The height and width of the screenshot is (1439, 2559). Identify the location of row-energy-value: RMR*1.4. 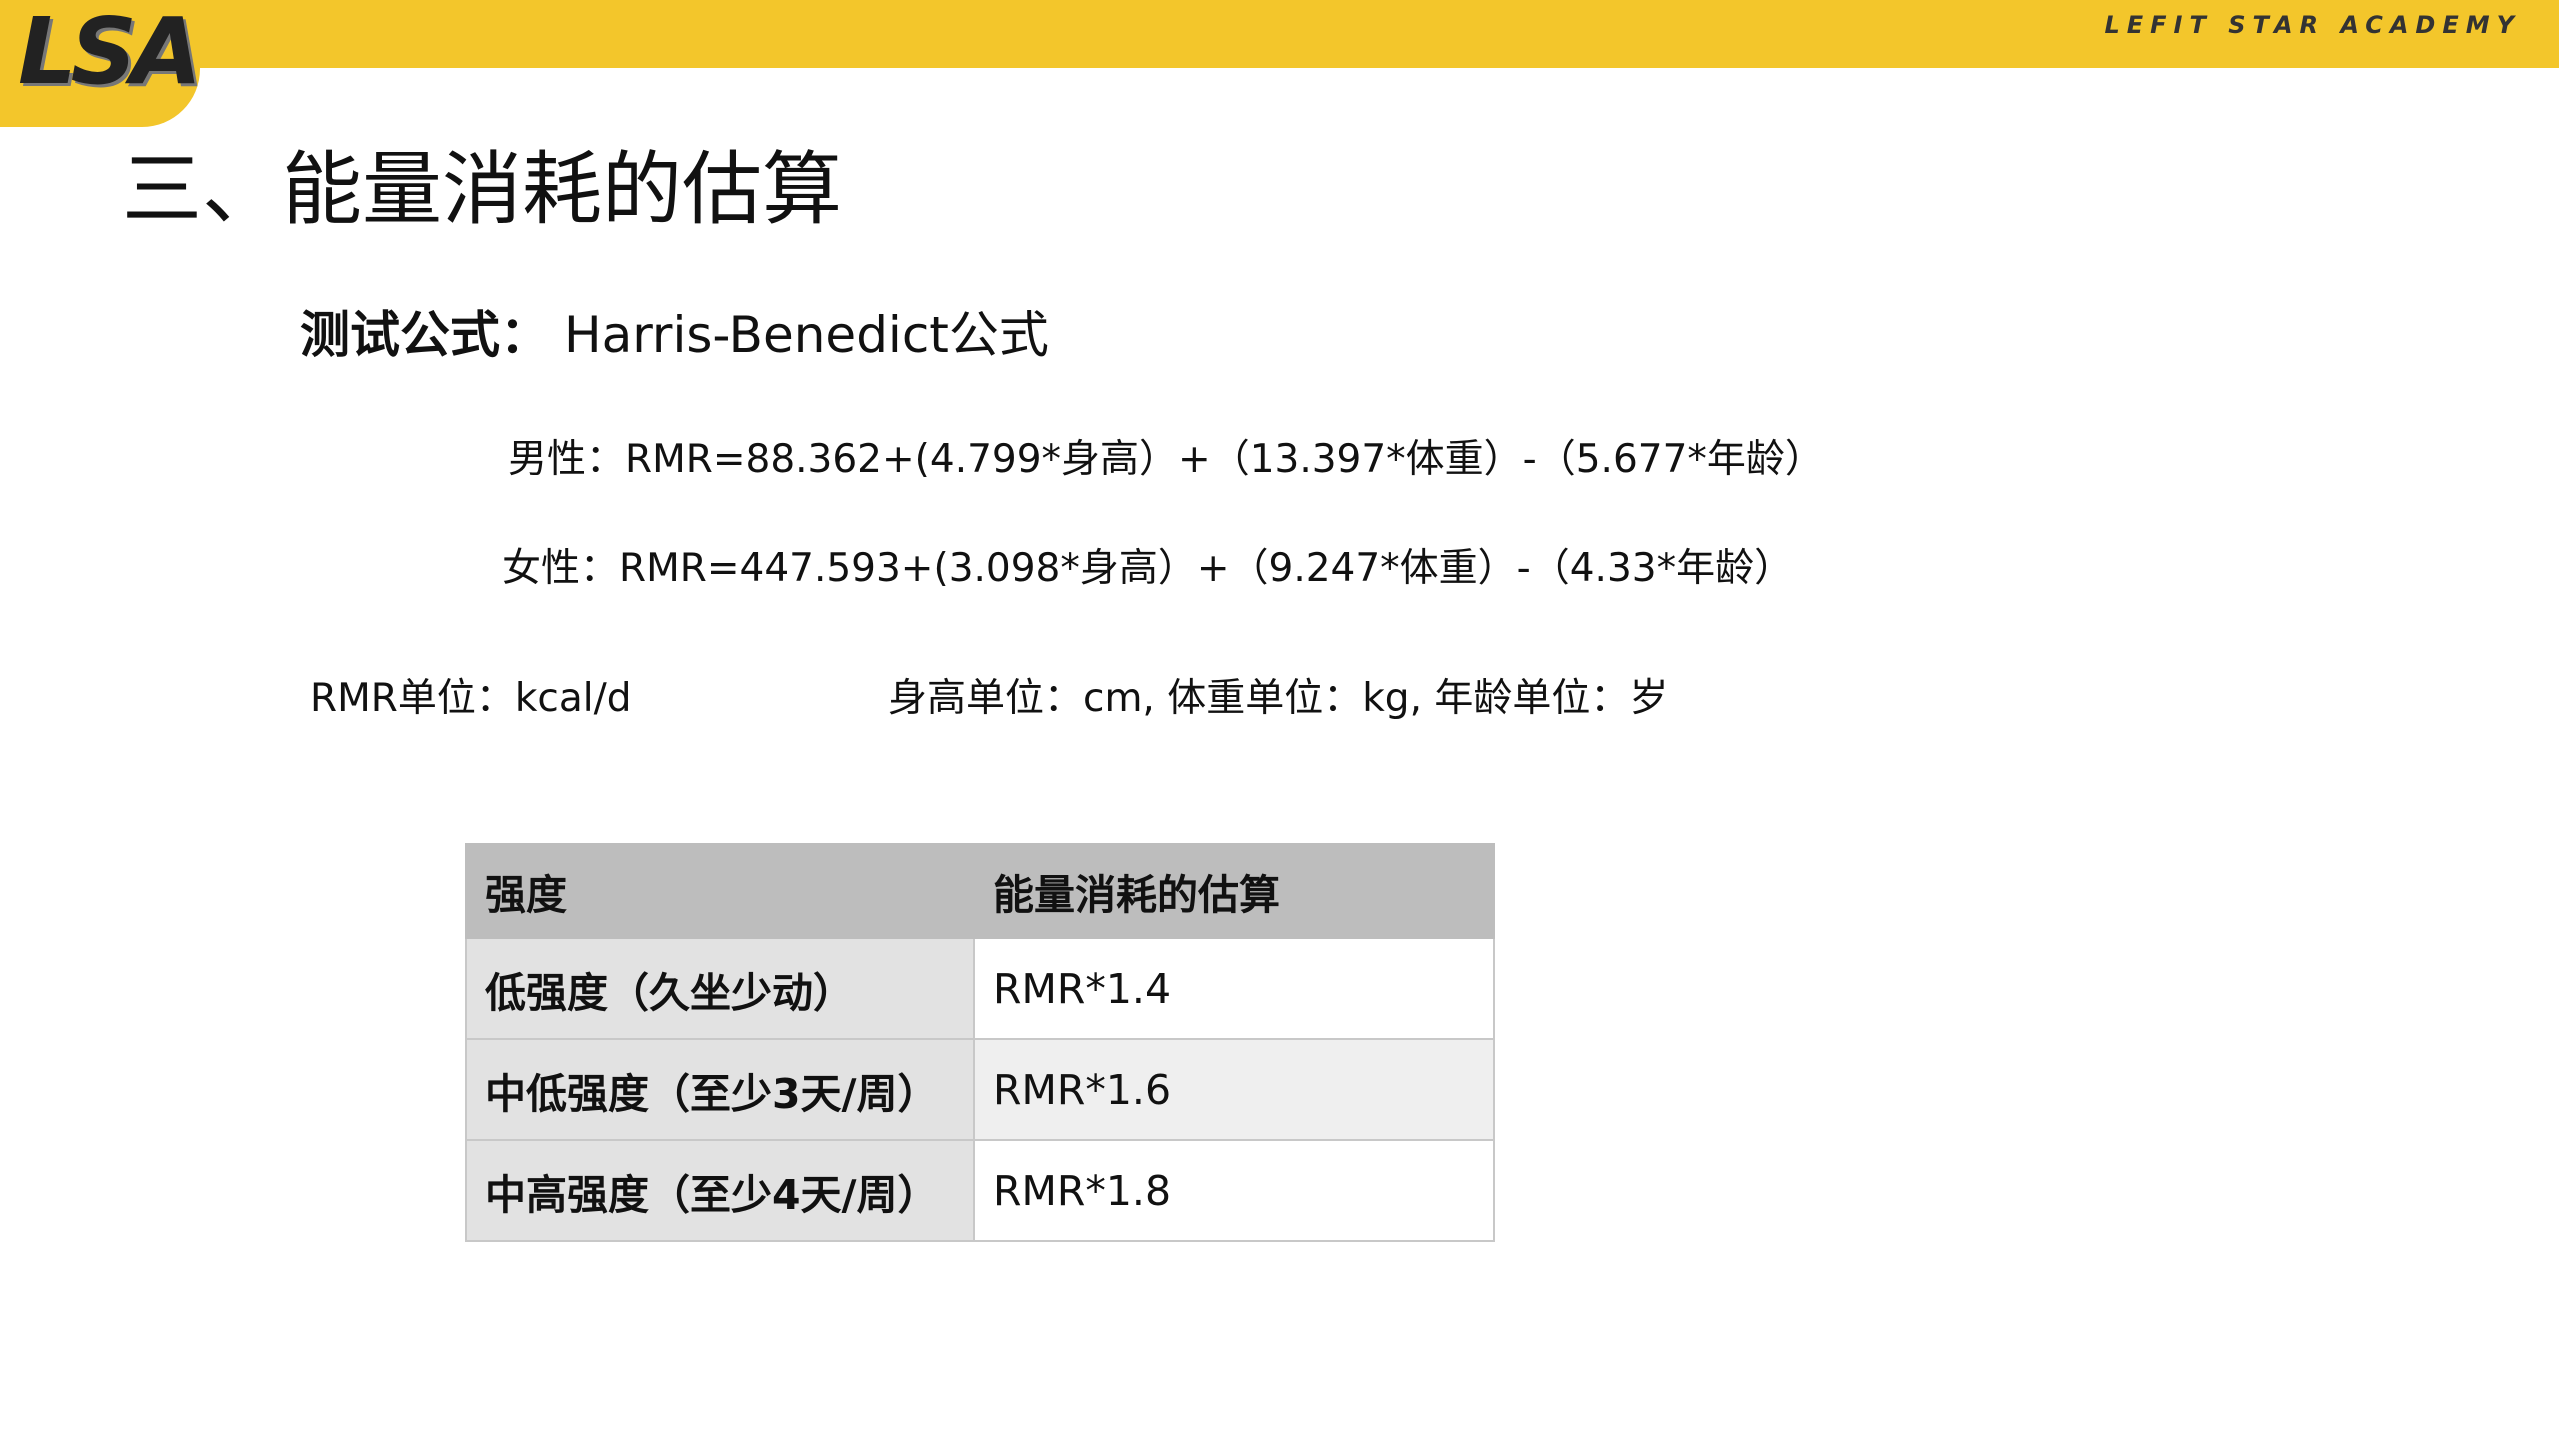
(1234, 988).